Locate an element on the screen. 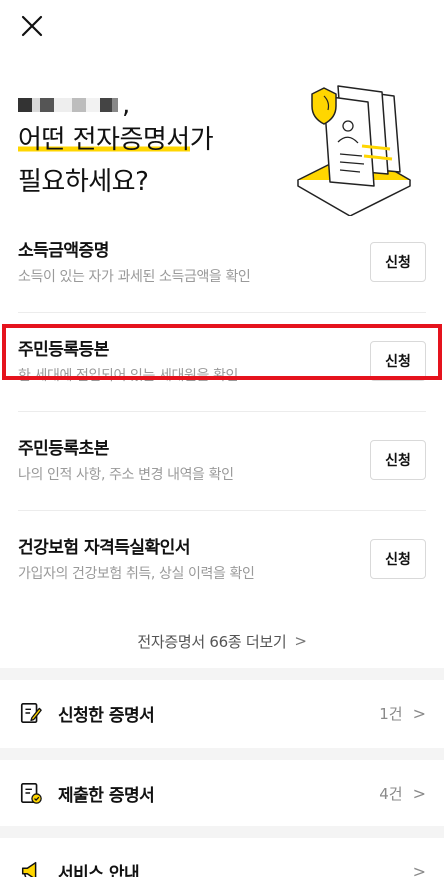  more-certificates-link: 전자증명서 66종 더보기 > is located at coordinates (222, 641).